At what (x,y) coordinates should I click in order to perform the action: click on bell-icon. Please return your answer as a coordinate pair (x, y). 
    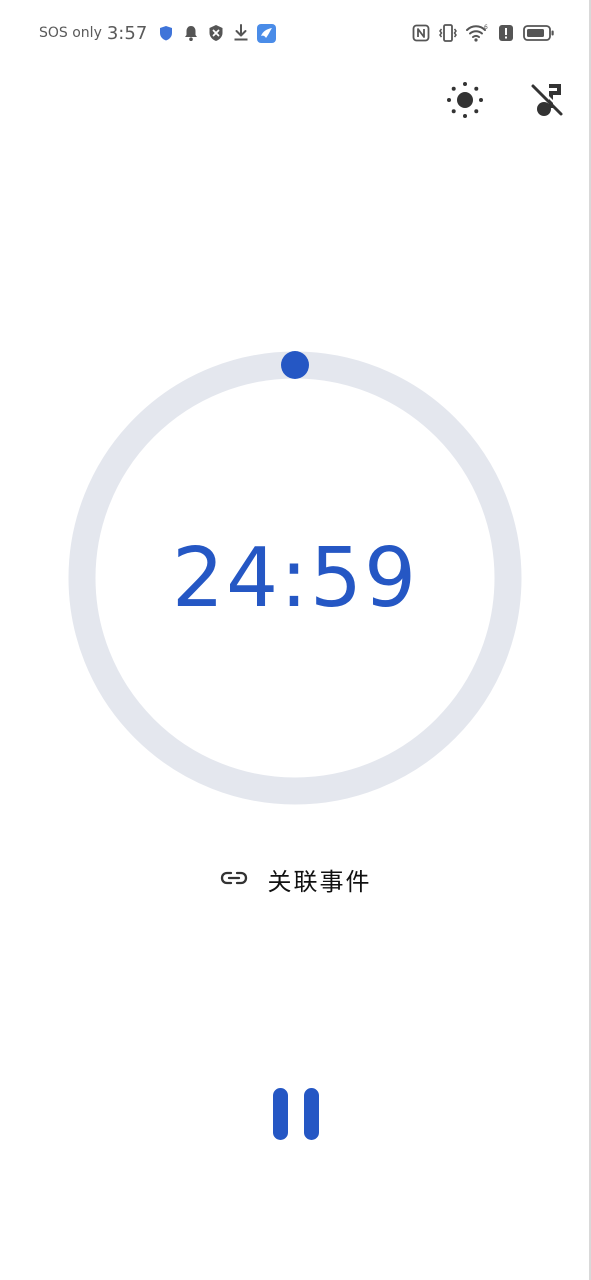
    Looking at the image, I should click on (191, 33).